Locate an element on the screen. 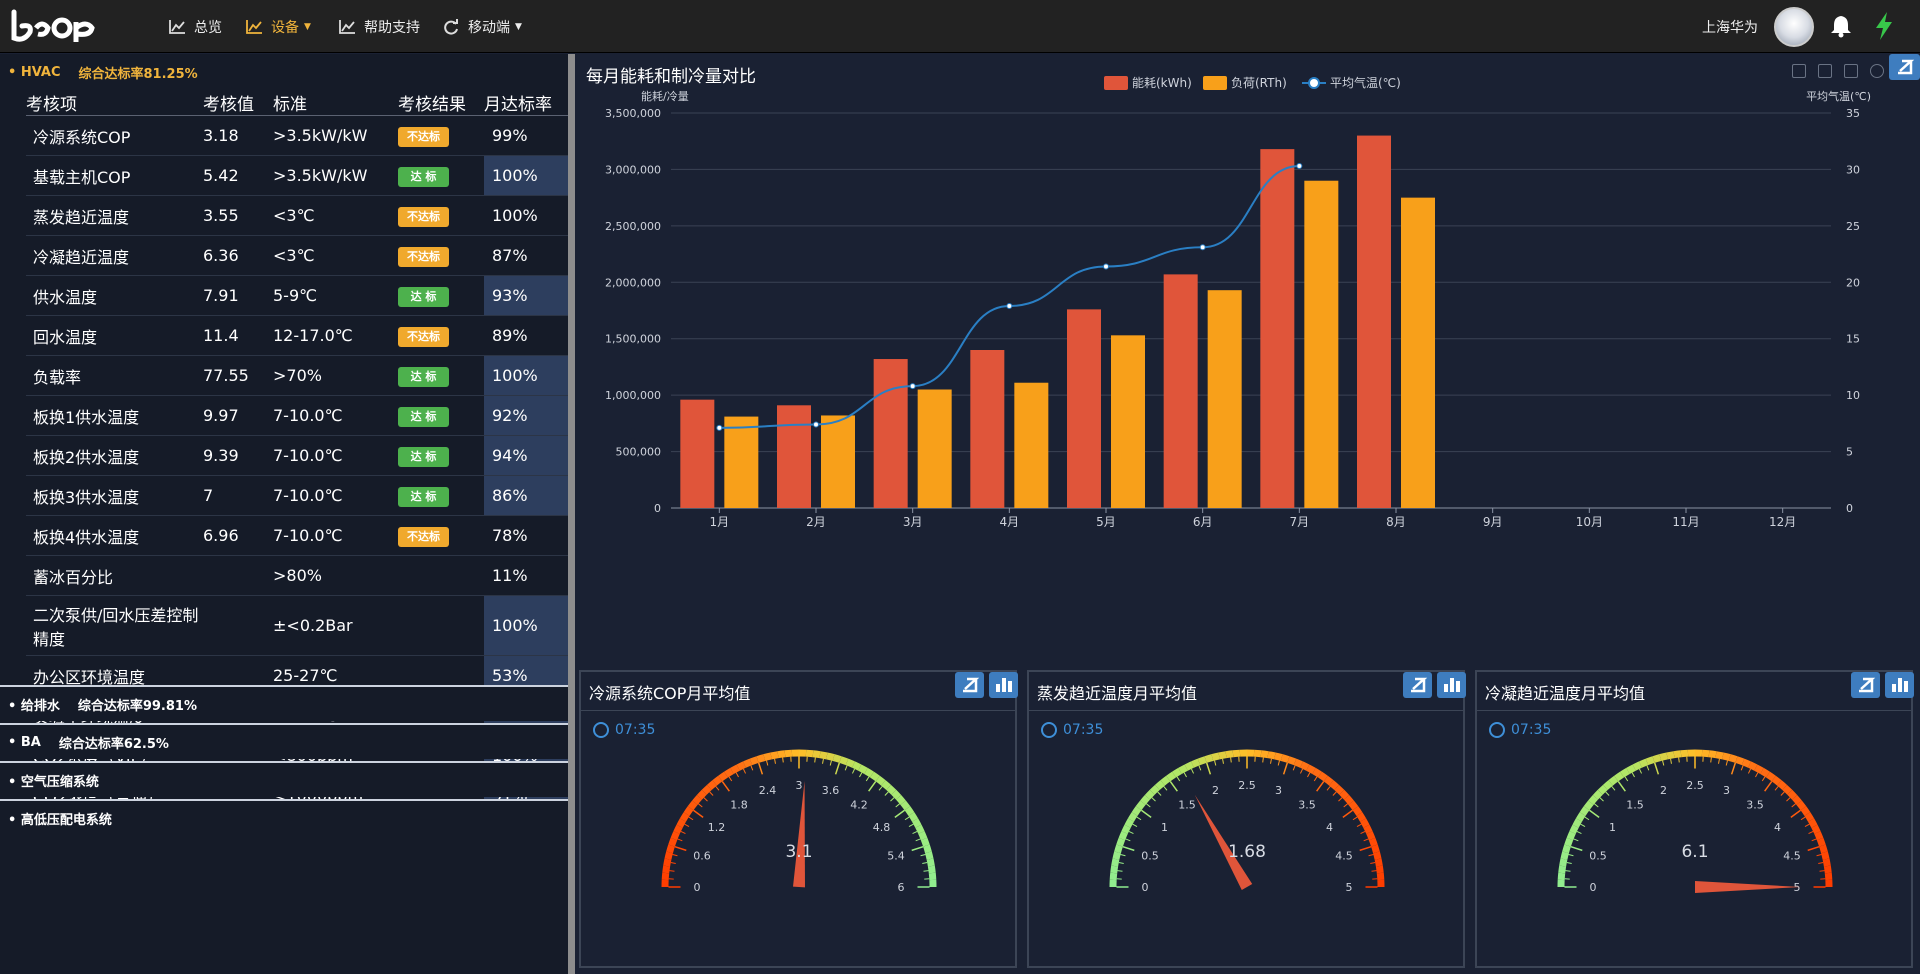  nav-item-2: 帮助支持 is located at coordinates (379, 26).